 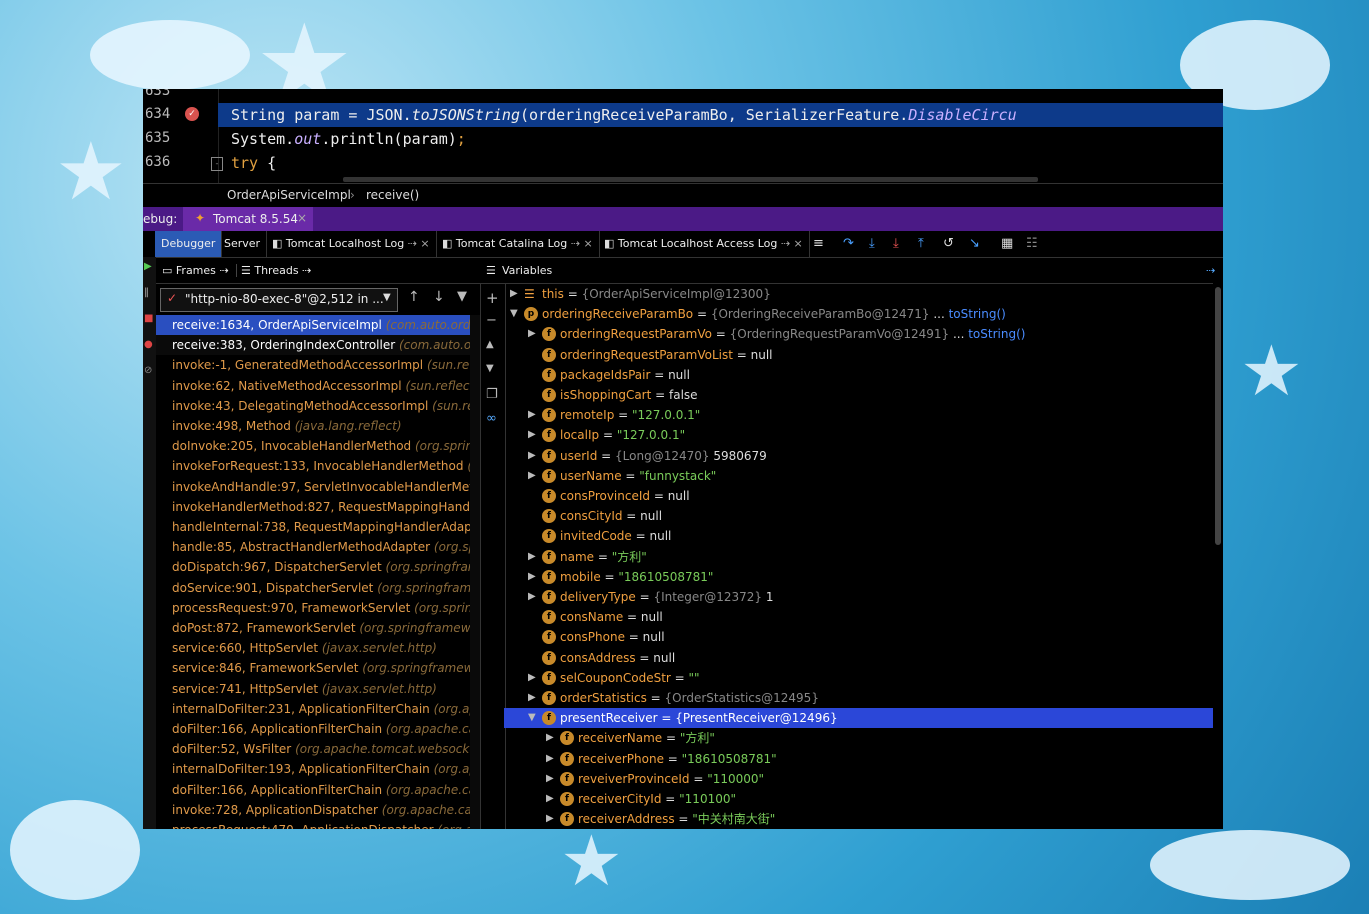 What do you see at coordinates (491, 320) in the screenshot?
I see `remove-watch-icon: −` at bounding box center [491, 320].